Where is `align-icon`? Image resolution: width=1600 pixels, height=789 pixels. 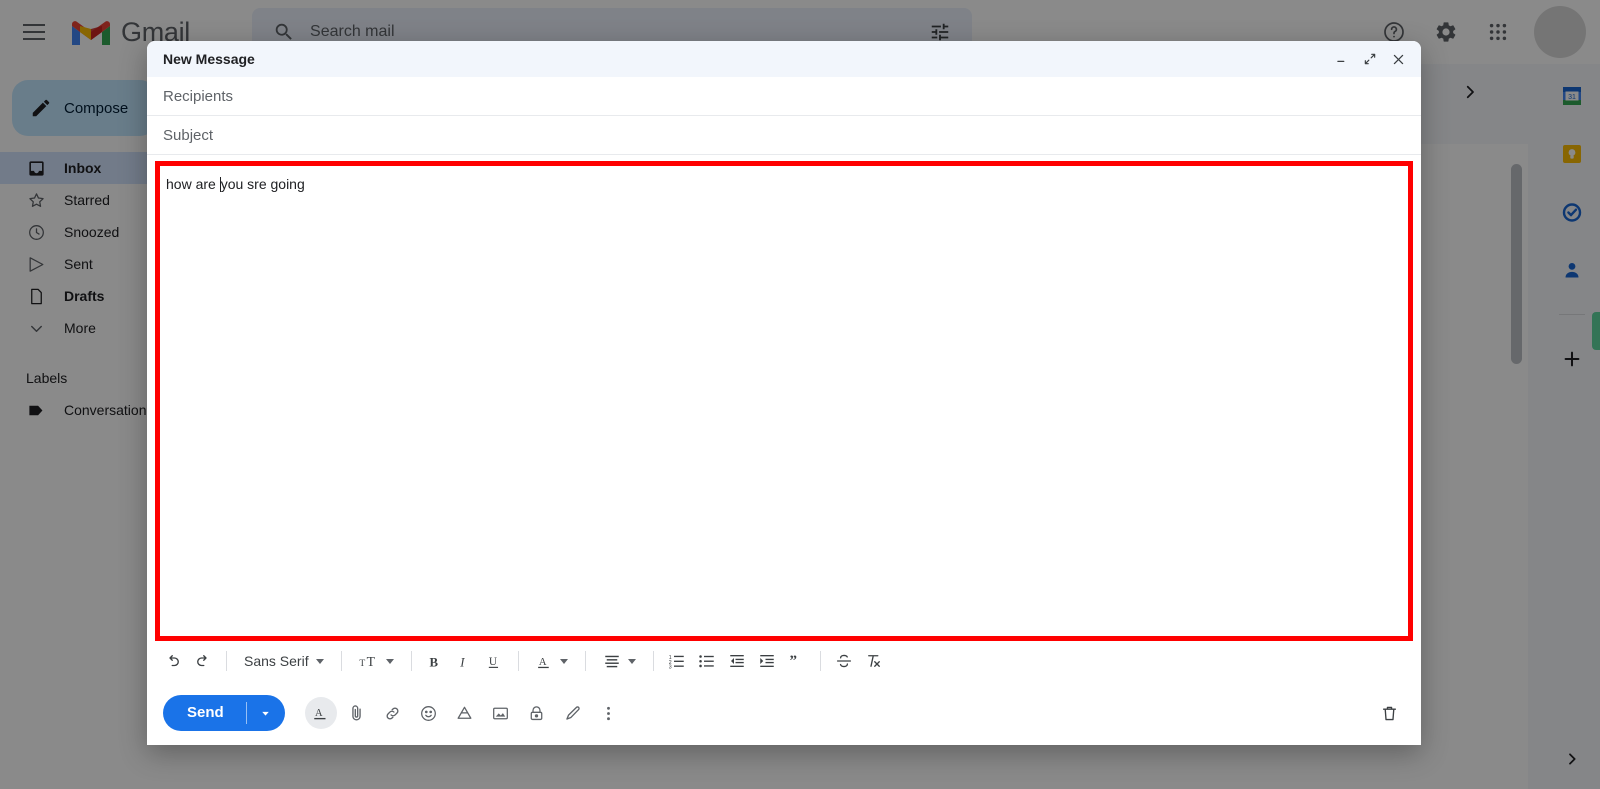
align-icon is located at coordinates (619, 661).